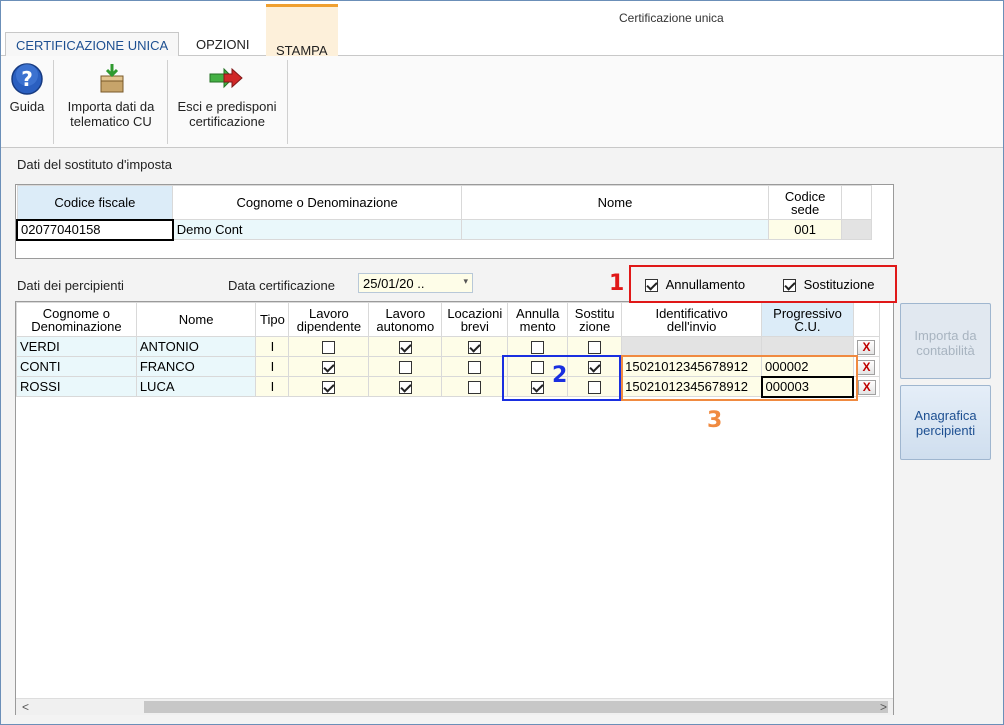  I want to click on header-blank, so click(856, 202).